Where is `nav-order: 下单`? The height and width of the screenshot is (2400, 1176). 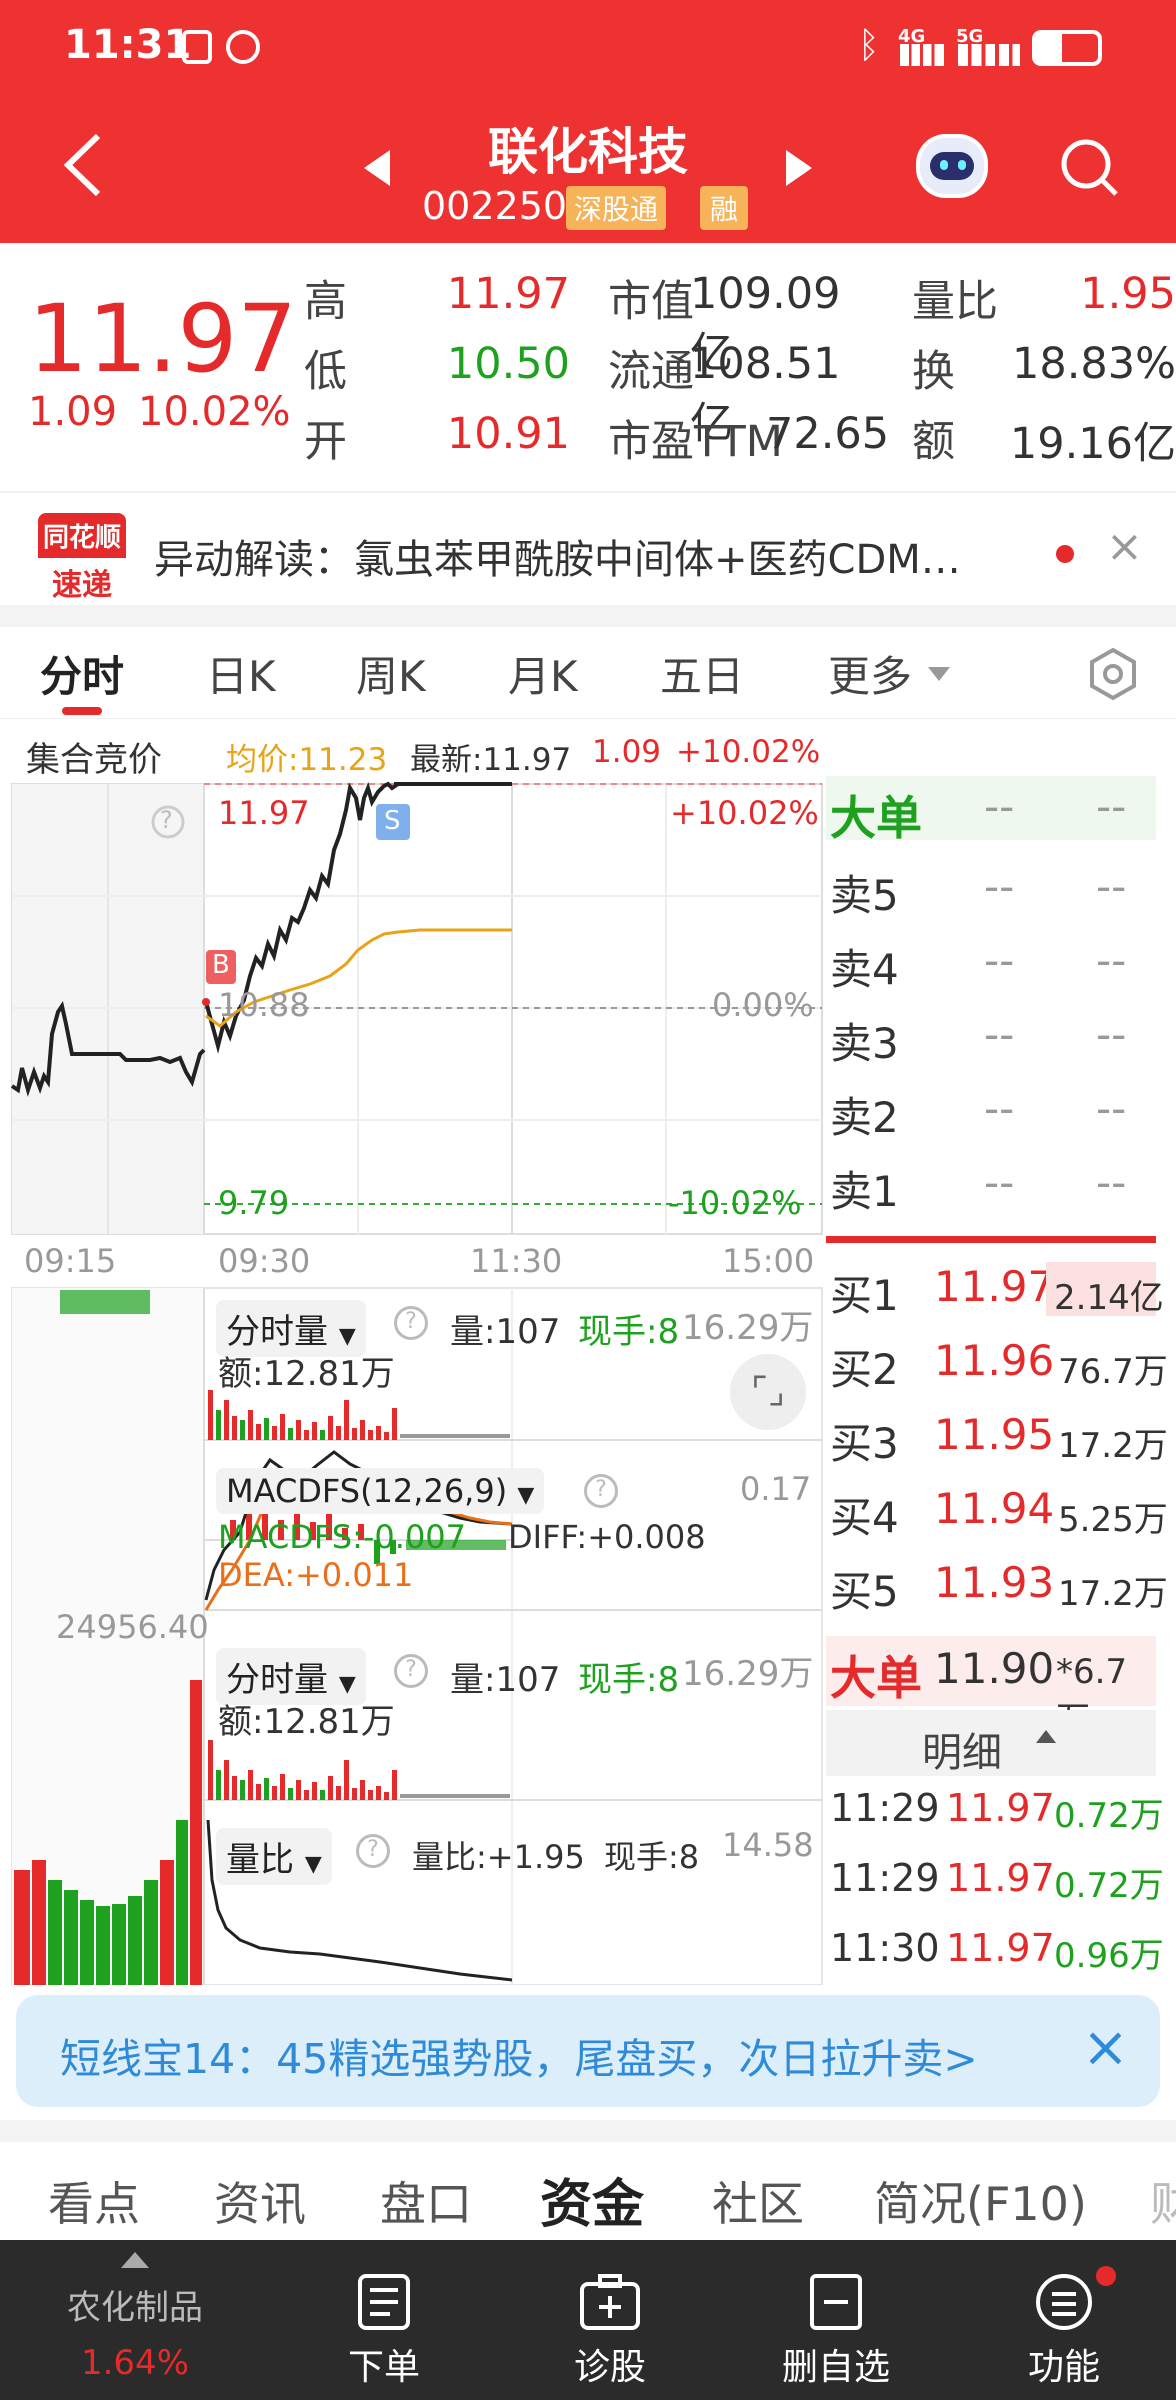 nav-order: 下单 is located at coordinates (384, 2320).